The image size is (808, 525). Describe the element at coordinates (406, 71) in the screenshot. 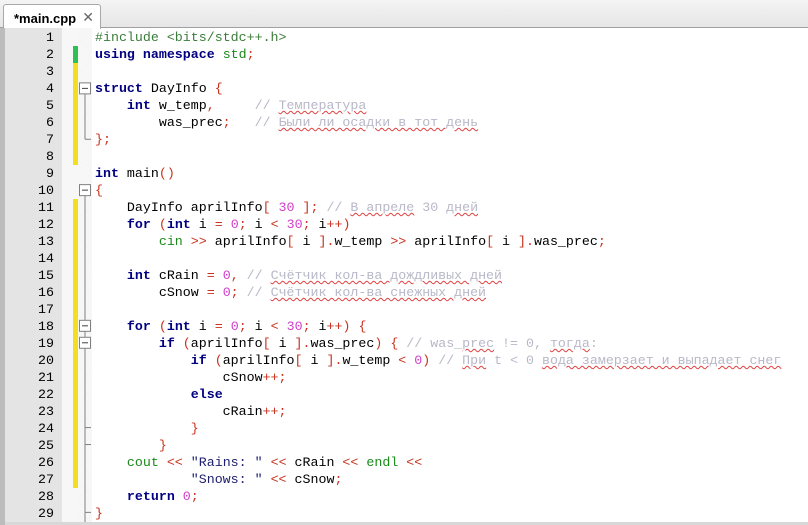

I see `code-line: 3` at that location.